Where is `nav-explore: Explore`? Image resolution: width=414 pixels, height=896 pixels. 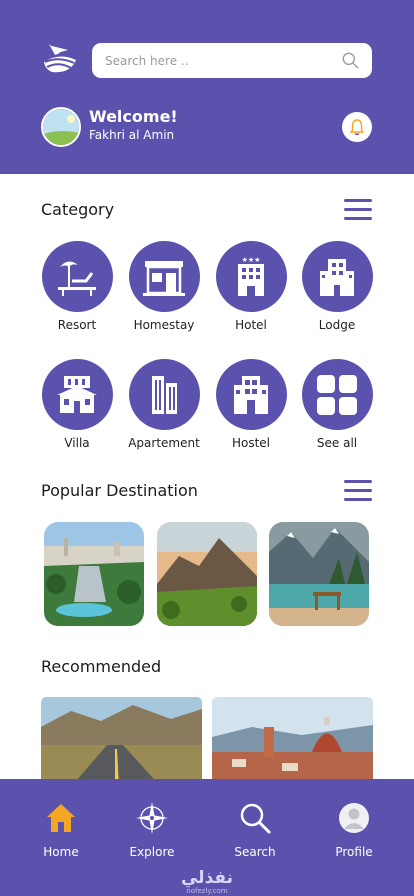
nav-explore: Explore is located at coordinates (152, 830).